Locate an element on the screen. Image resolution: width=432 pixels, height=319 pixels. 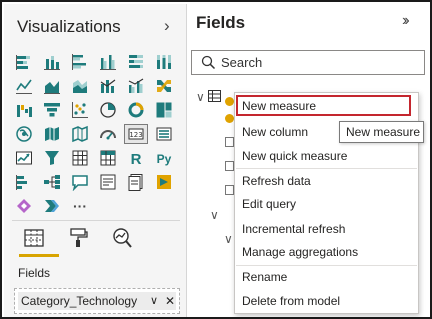
area-chart-icon is located at coordinates (52, 86).